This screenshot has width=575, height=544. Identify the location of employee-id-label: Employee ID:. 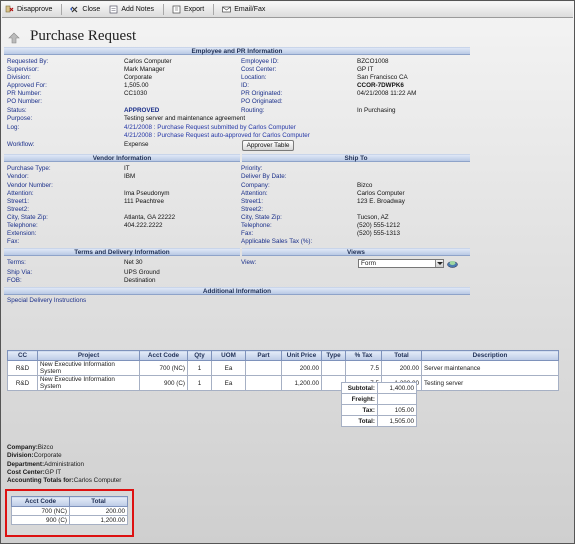
(260, 61).